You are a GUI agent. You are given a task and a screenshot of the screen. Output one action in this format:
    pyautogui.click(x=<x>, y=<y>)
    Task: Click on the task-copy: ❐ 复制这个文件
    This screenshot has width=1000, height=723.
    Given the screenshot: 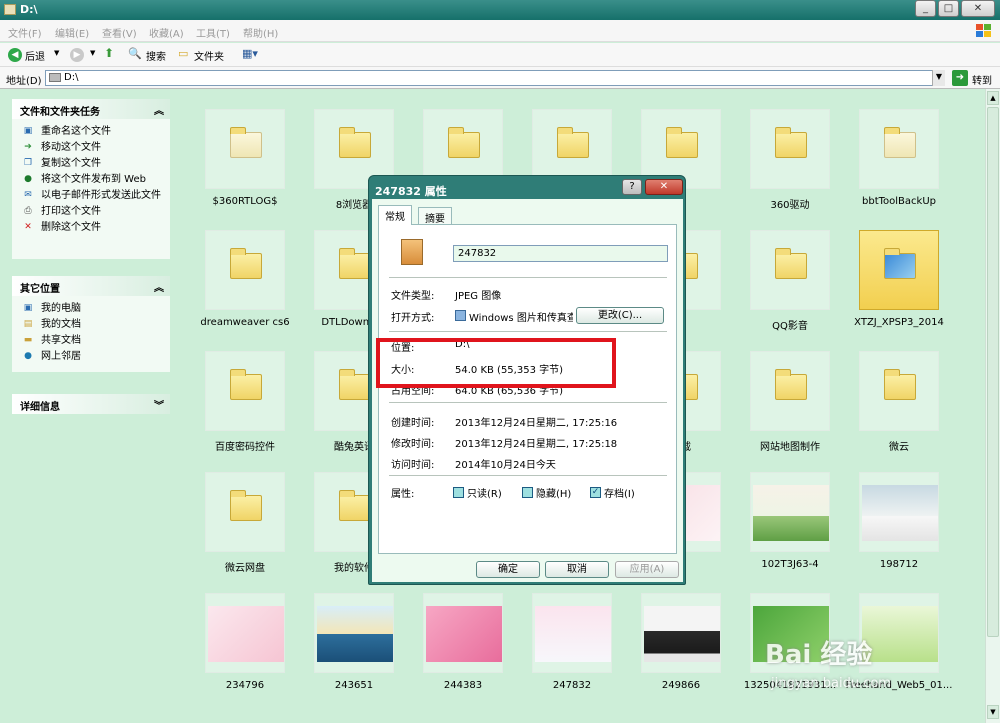 What is the action you would take?
    pyautogui.click(x=91, y=164)
    